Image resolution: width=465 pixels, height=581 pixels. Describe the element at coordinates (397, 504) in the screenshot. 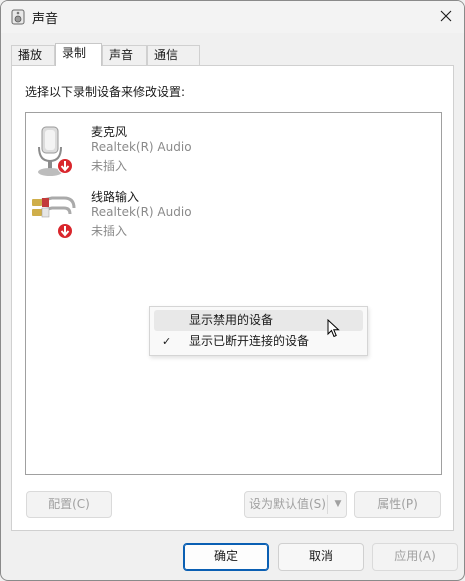

I see `properties-button: 属性(P)` at that location.